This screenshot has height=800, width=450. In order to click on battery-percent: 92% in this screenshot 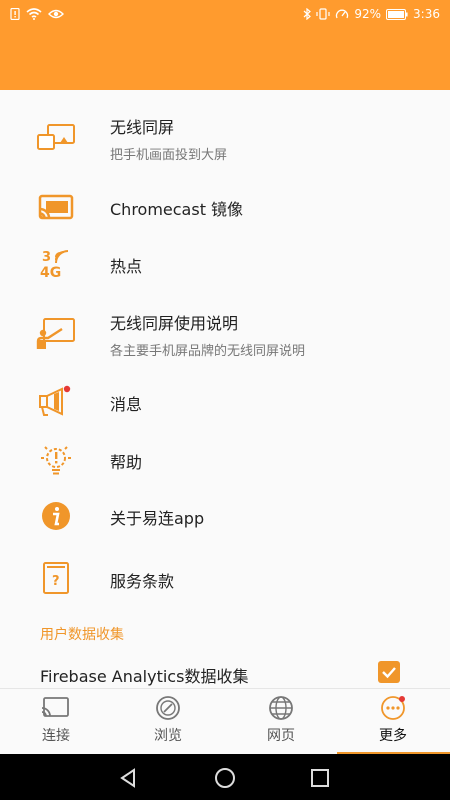, I will do `click(368, 14)`.